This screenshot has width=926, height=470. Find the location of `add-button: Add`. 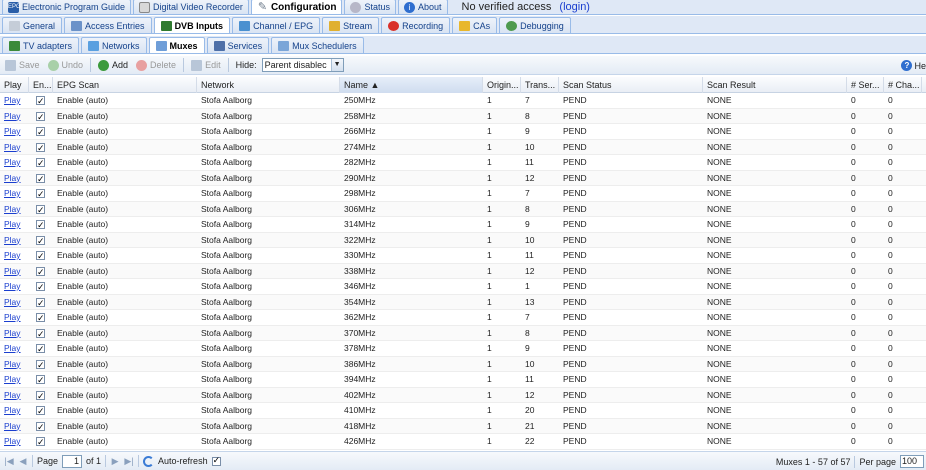

add-button: Add is located at coordinates (113, 65).